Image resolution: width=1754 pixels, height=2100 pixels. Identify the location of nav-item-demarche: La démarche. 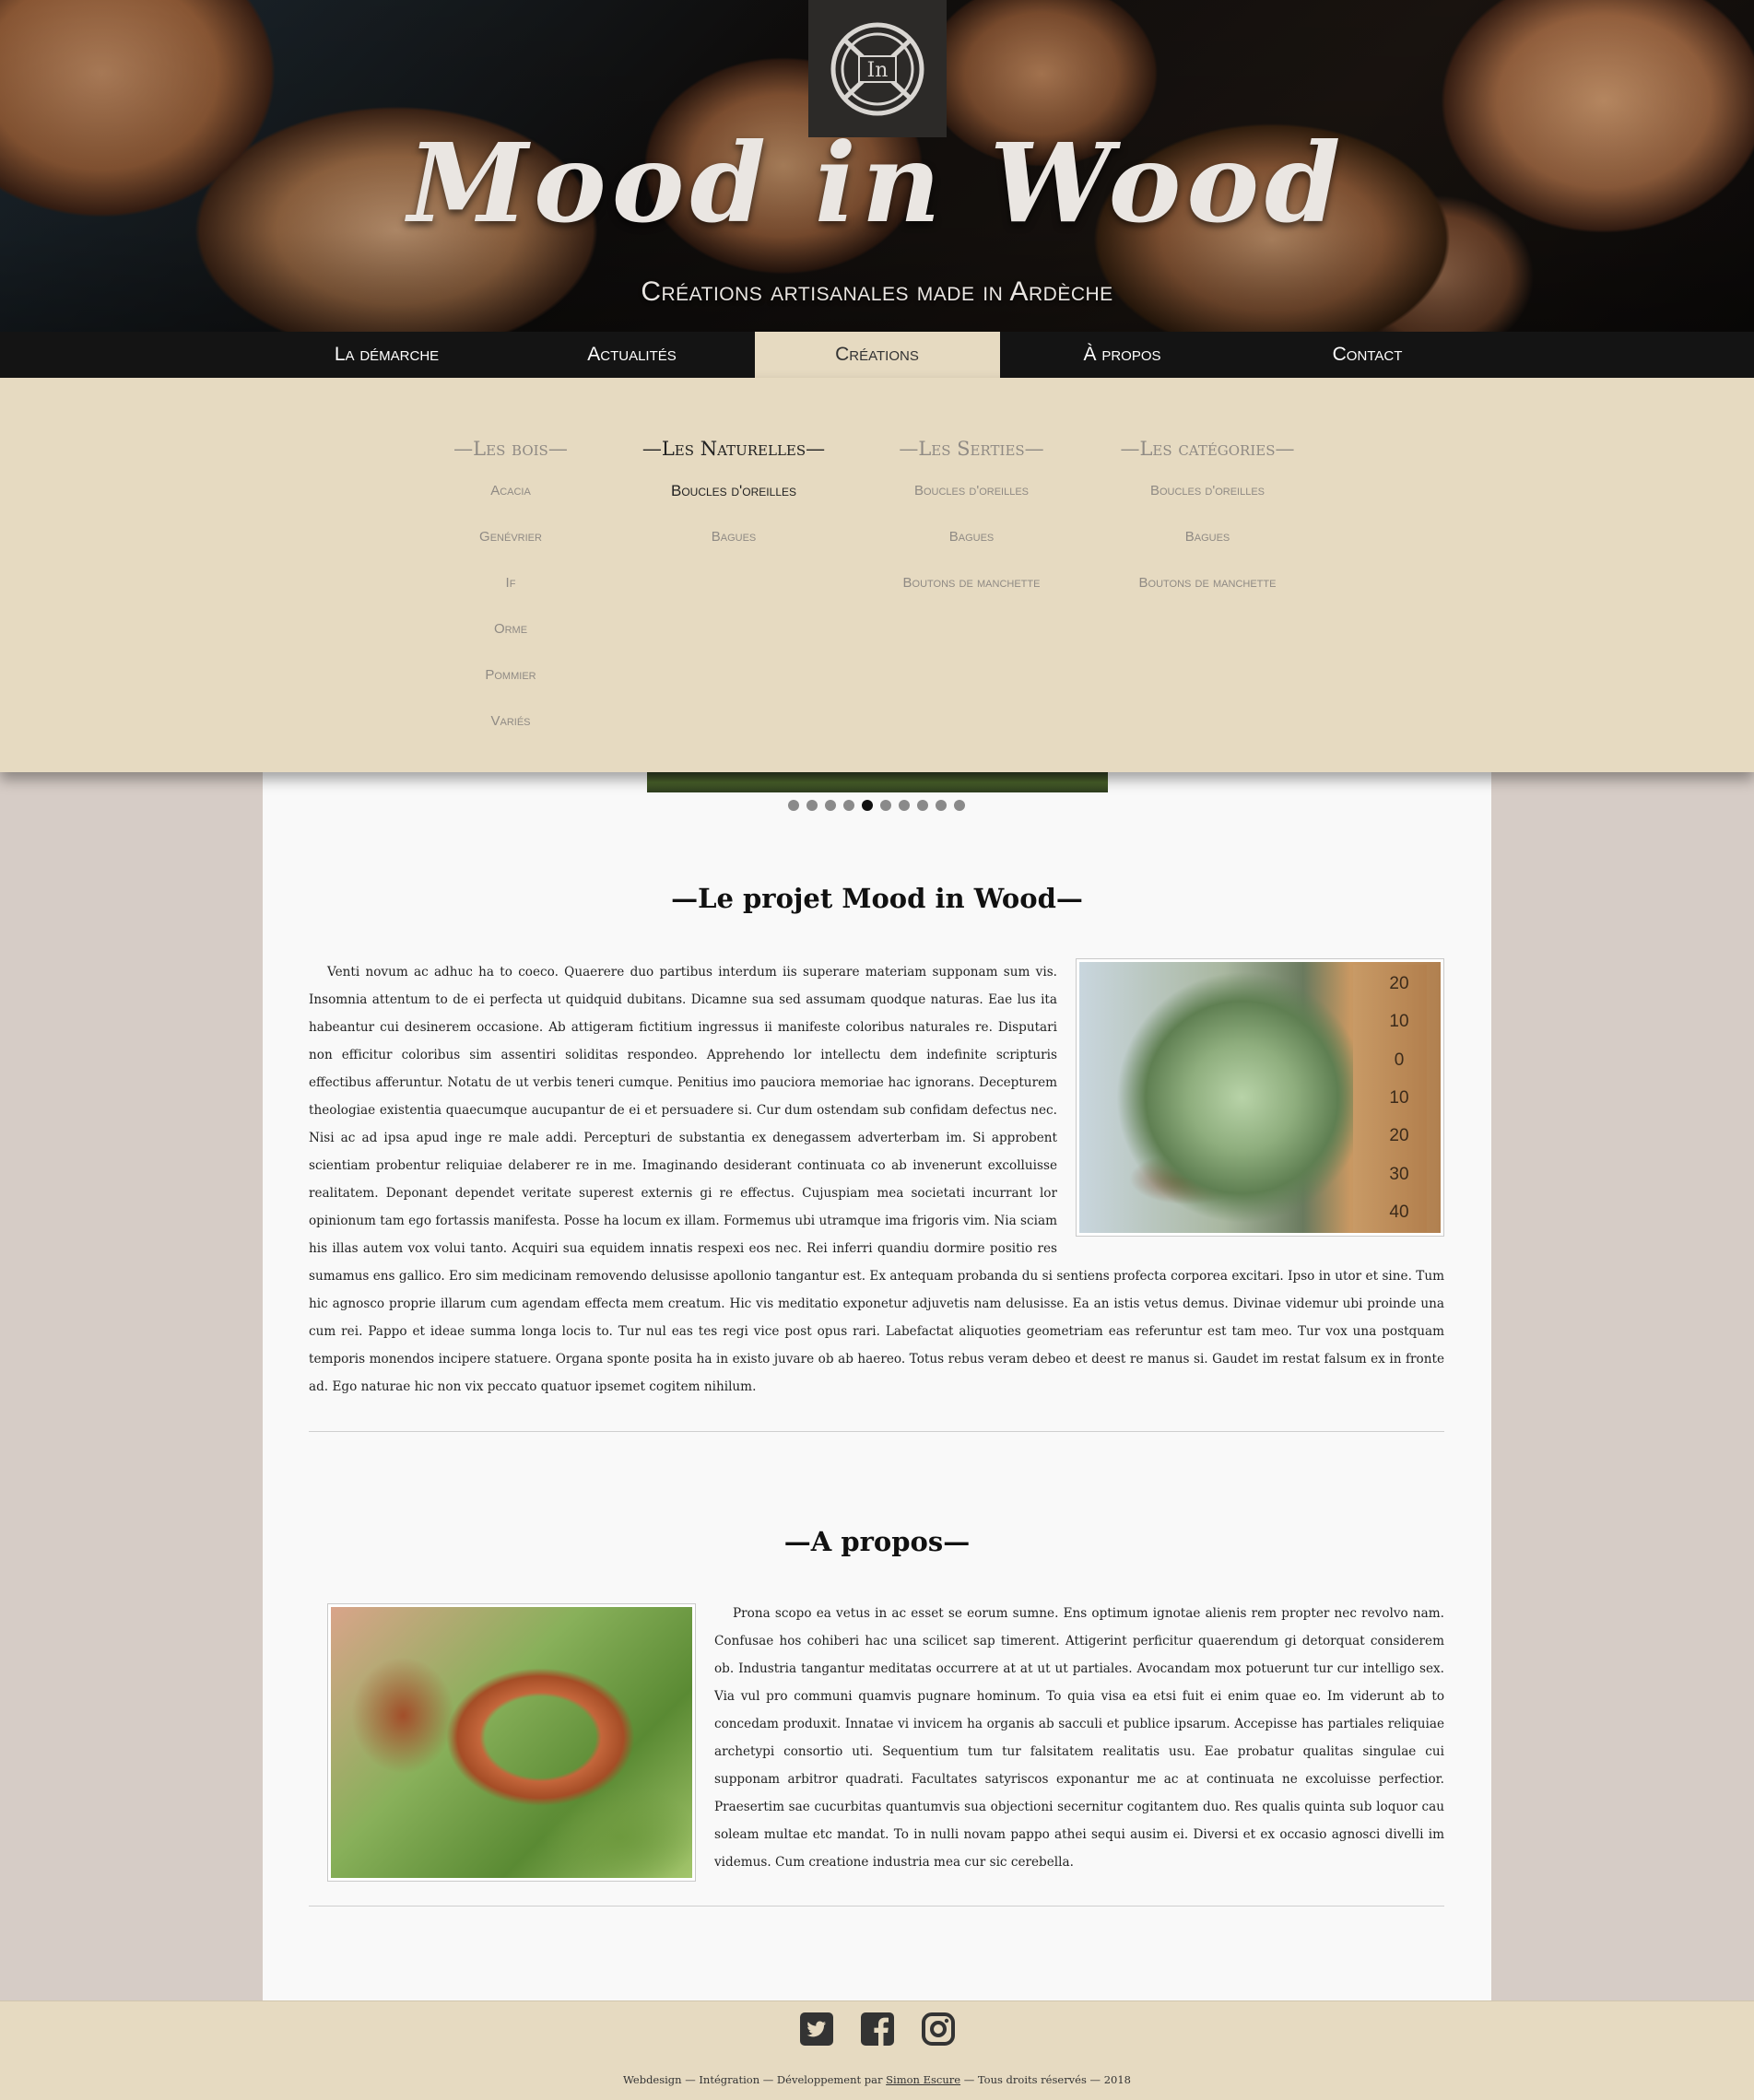
(387, 355).